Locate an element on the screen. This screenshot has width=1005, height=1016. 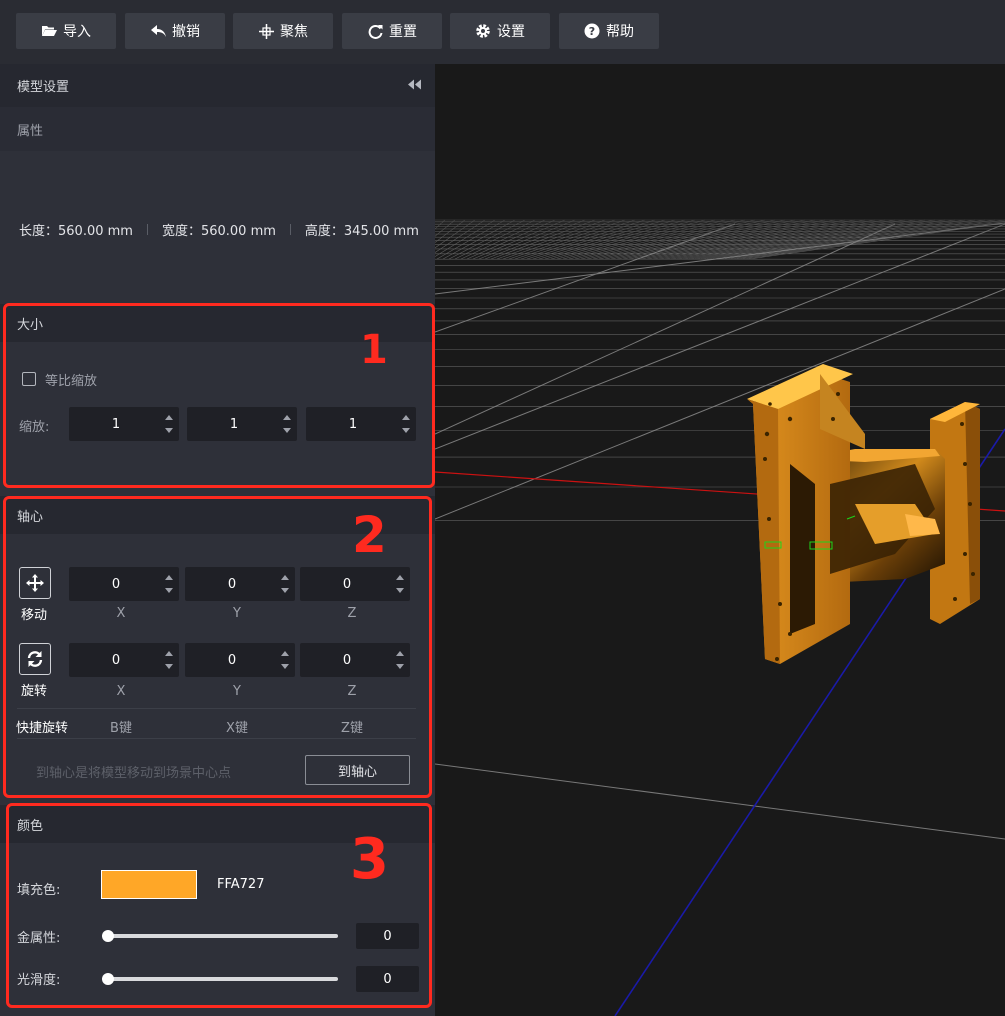
undo-button-label: 撤销 is located at coordinates (186, 32).